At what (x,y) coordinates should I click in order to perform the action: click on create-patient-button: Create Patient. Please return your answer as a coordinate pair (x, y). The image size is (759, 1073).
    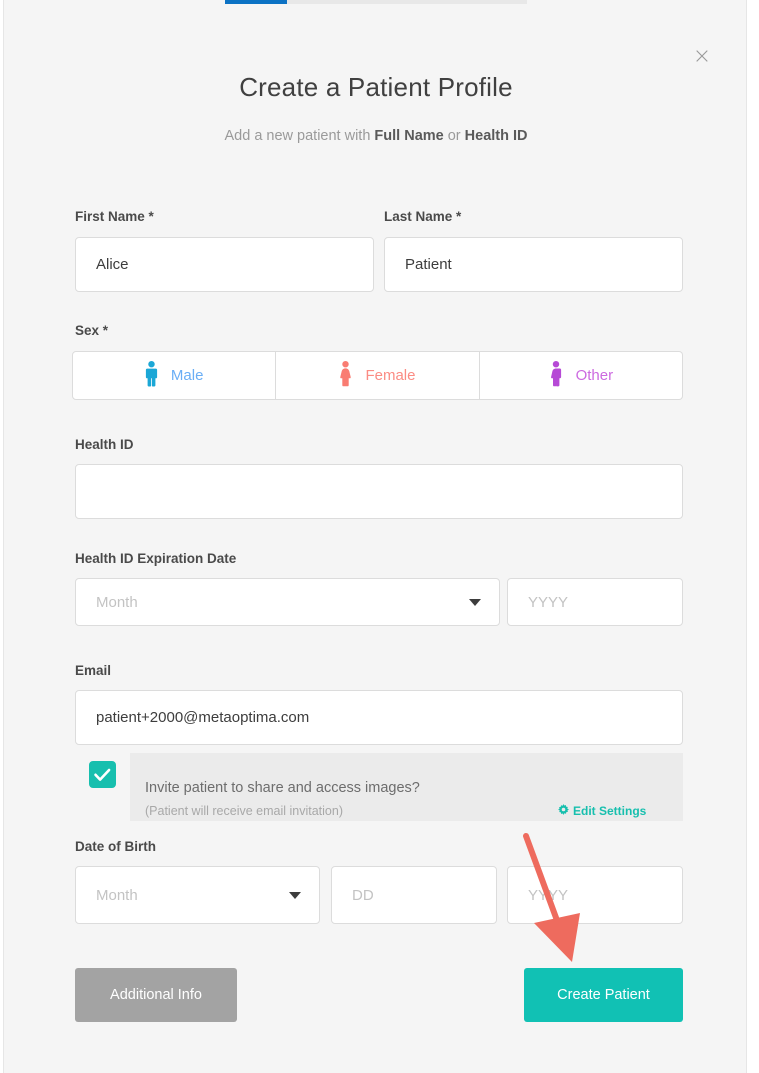
    Looking at the image, I should click on (603, 995).